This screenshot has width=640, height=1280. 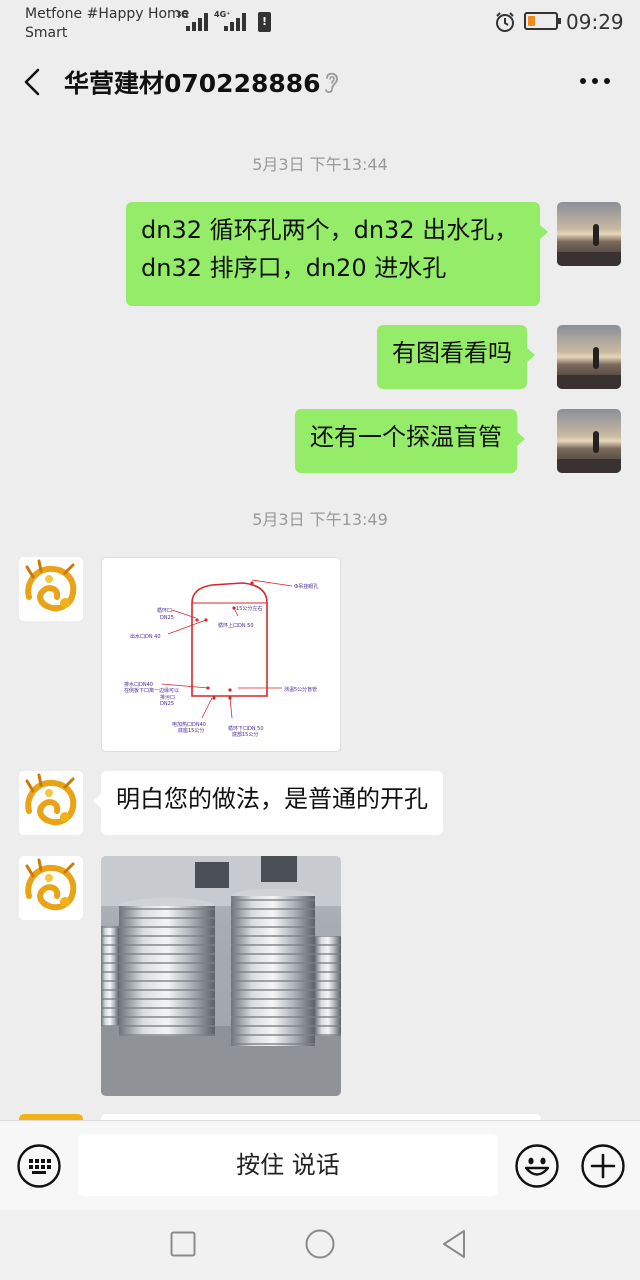 What do you see at coordinates (537, 1166) in the screenshot?
I see `emoji-icon` at bounding box center [537, 1166].